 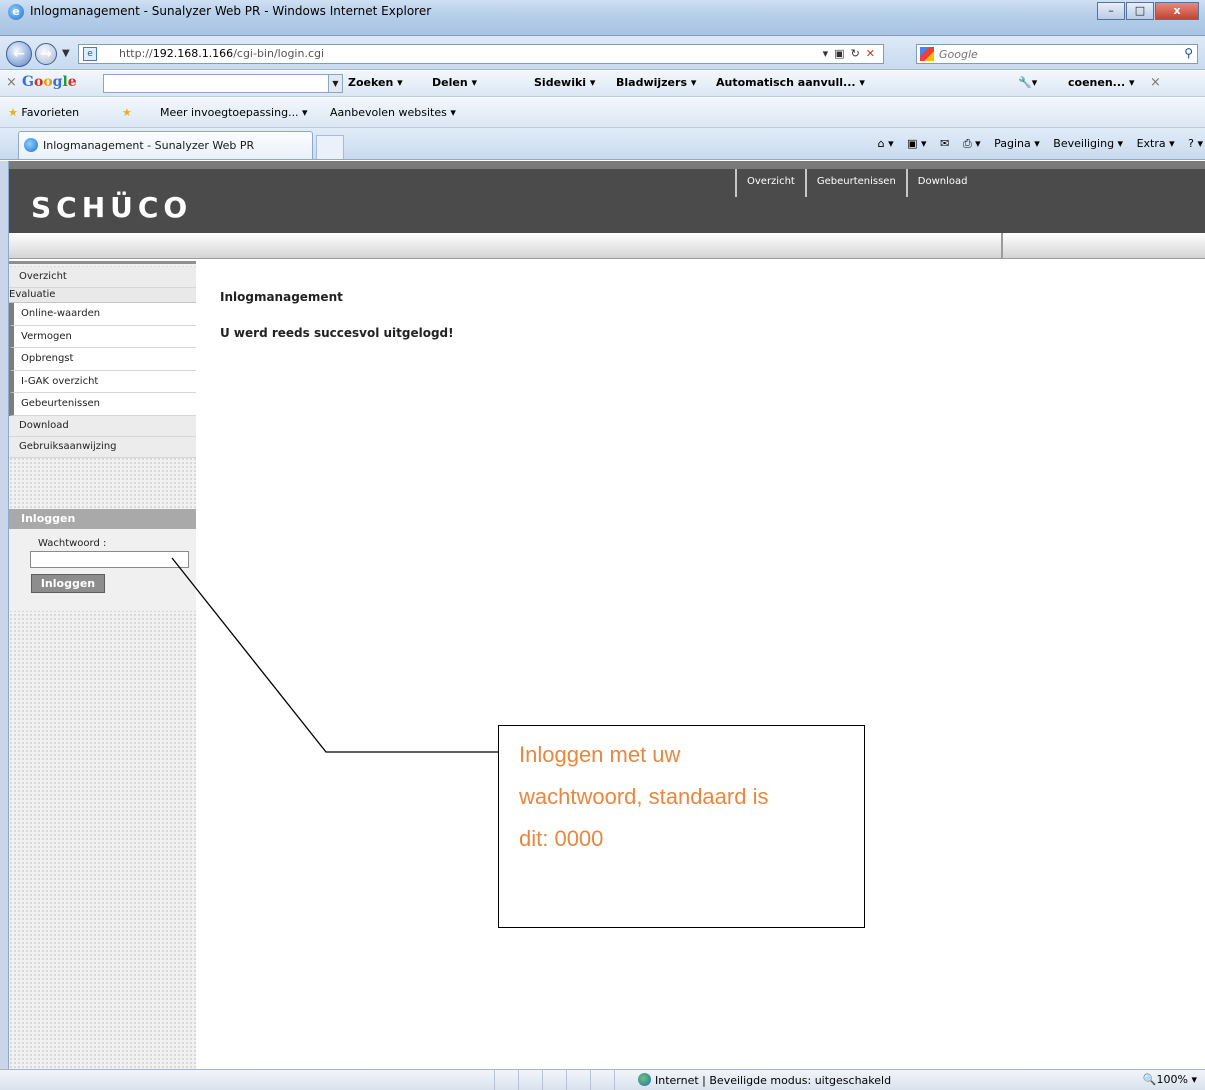 I want to click on globe-icon, so click(x=644, y=1079).